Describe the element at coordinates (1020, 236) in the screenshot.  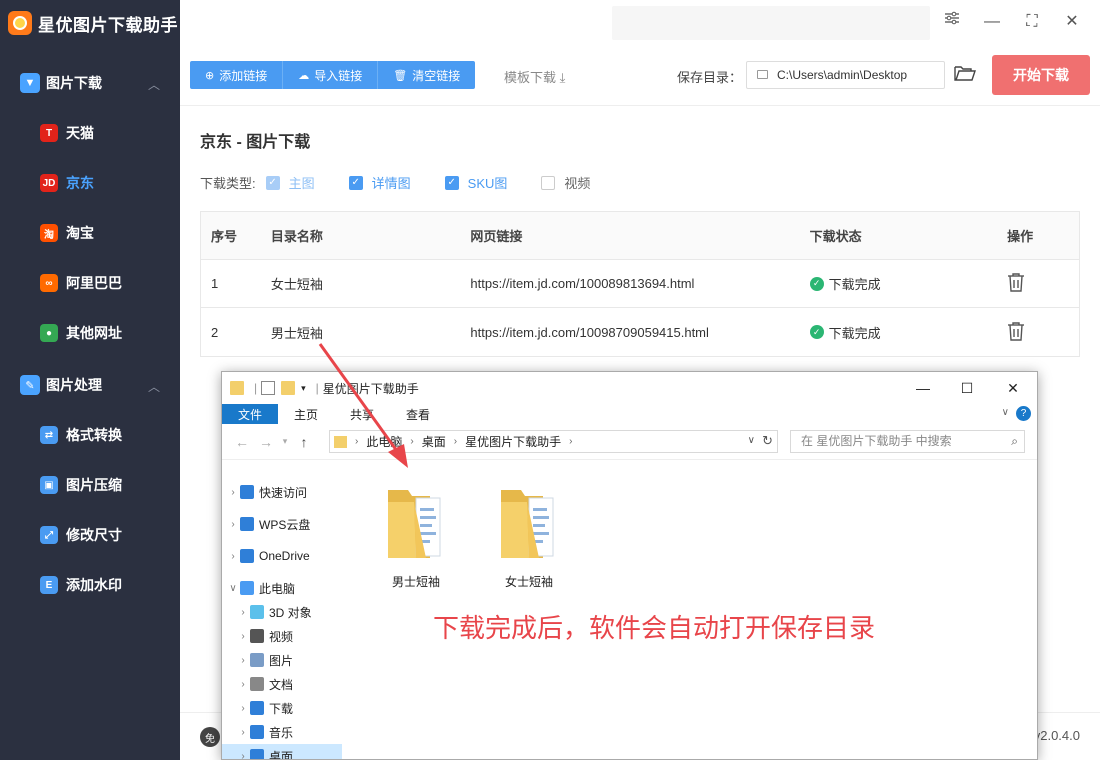
I see `header-action: 操作` at that location.